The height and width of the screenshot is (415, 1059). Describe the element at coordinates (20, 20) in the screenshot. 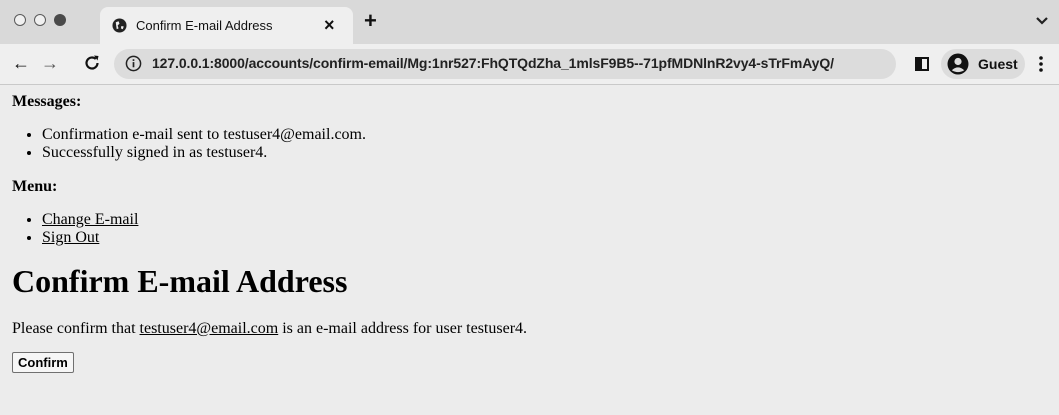

I see `close-window-button` at that location.